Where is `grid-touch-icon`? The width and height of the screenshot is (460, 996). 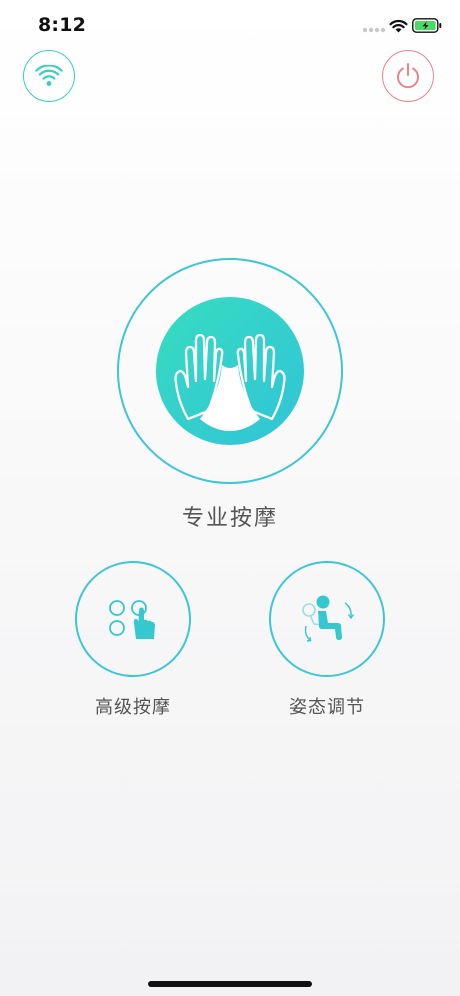 grid-touch-icon is located at coordinates (132, 619).